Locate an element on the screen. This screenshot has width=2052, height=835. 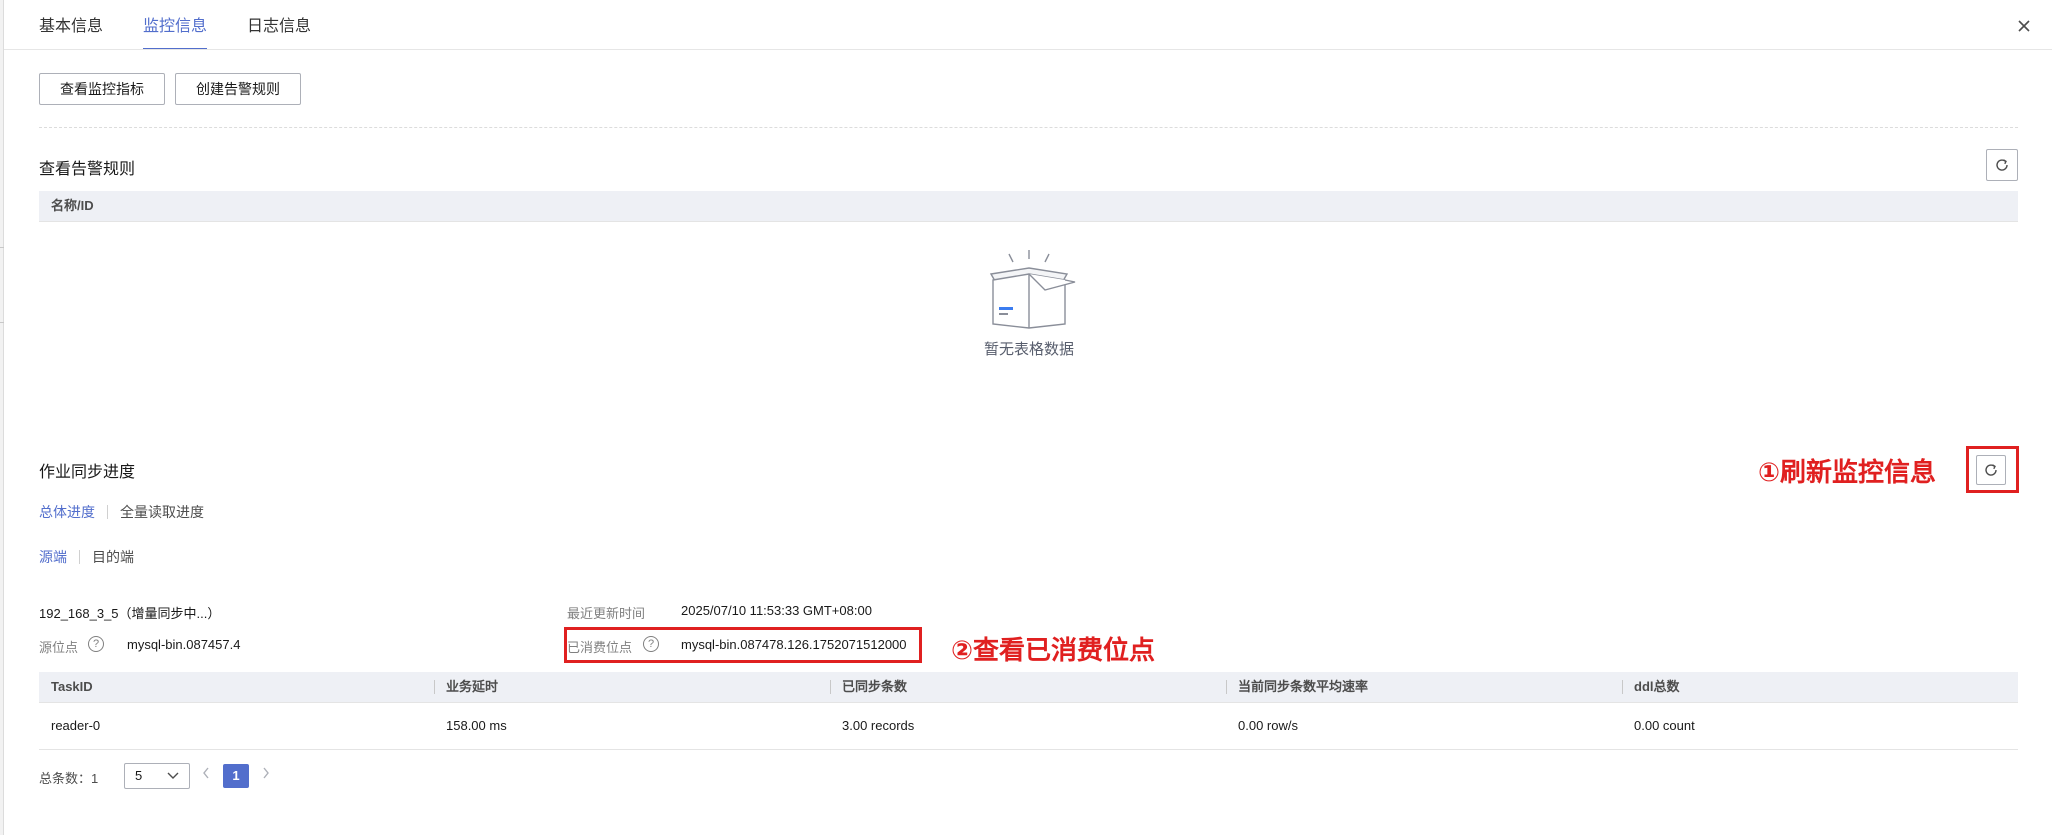
column-ddl-total: ddl总数 is located at coordinates (1657, 686).